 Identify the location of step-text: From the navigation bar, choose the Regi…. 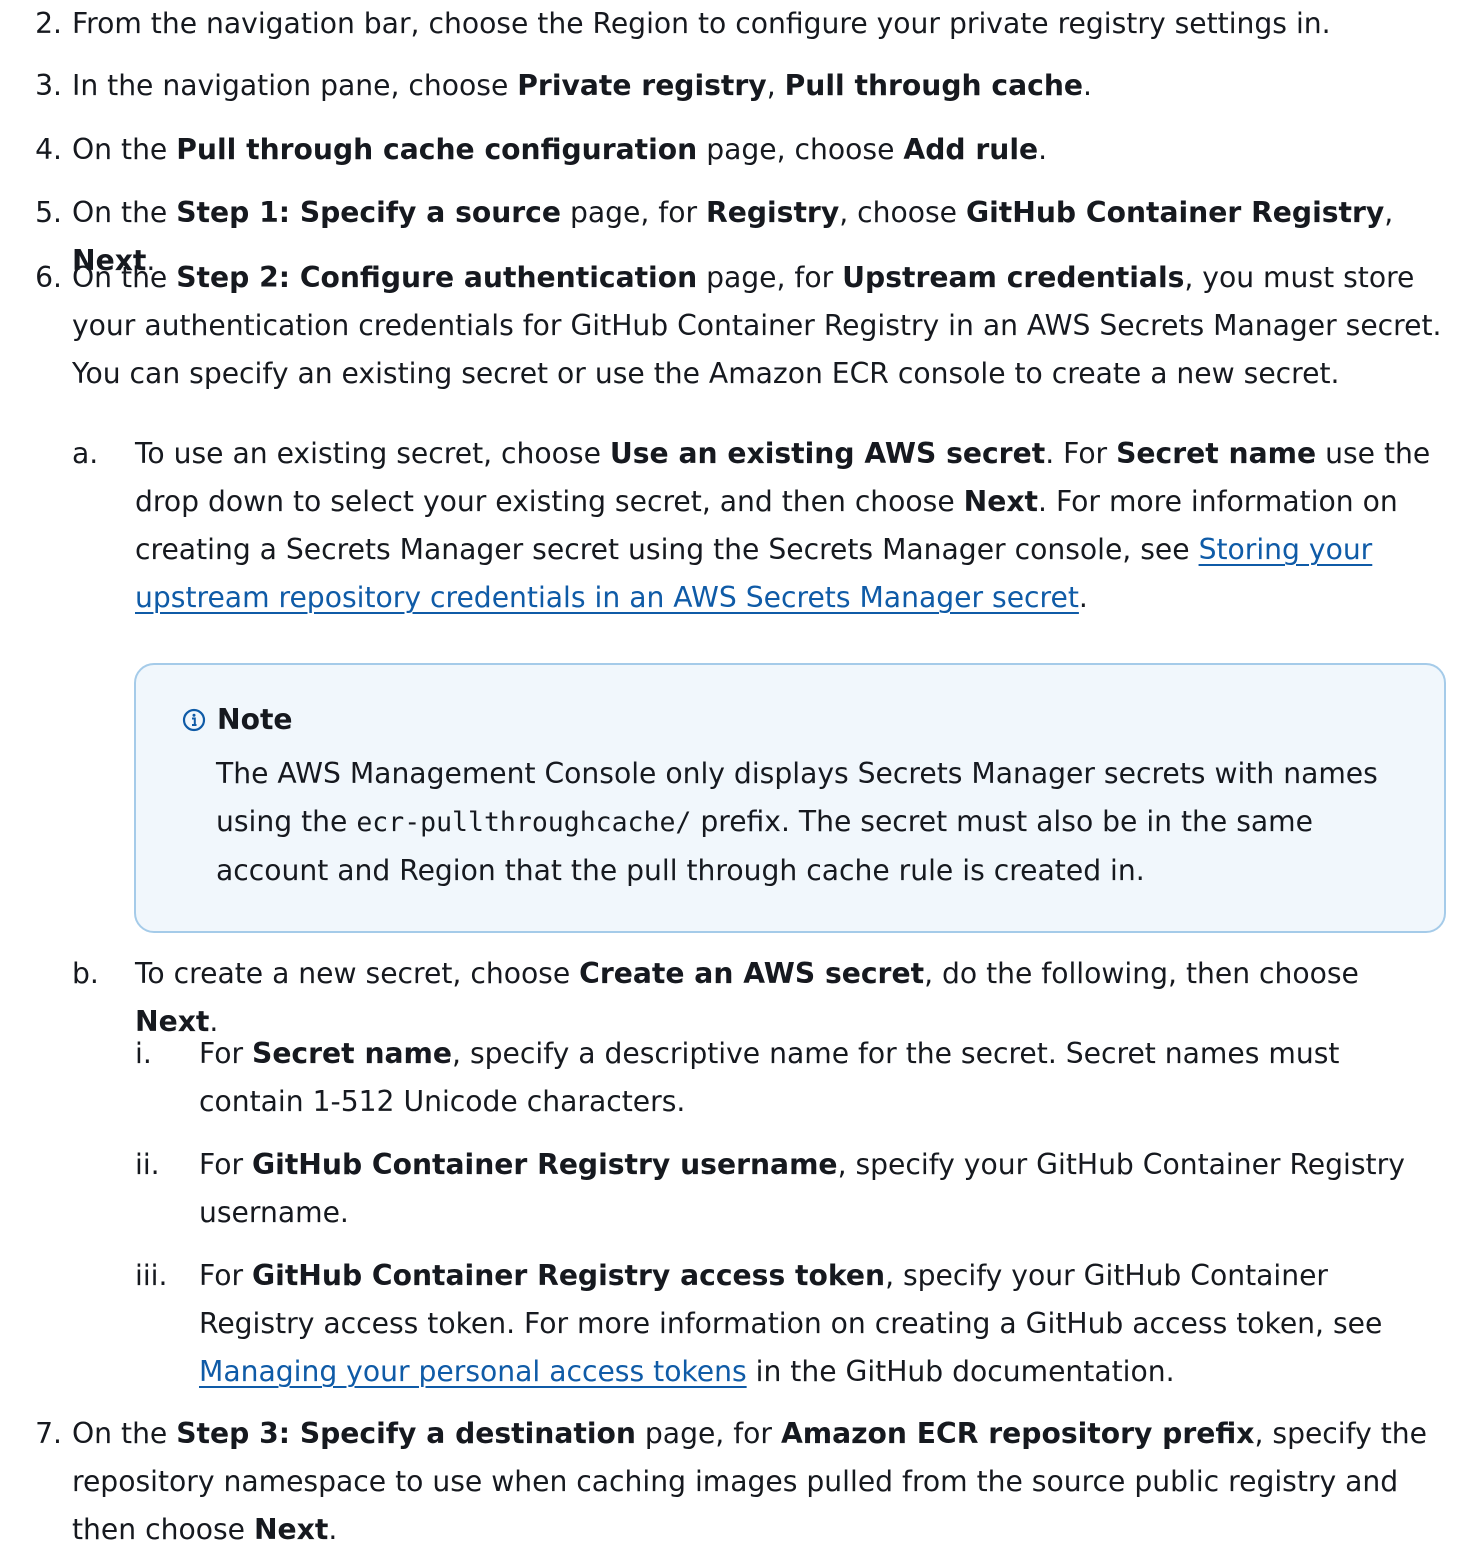
(701, 23).